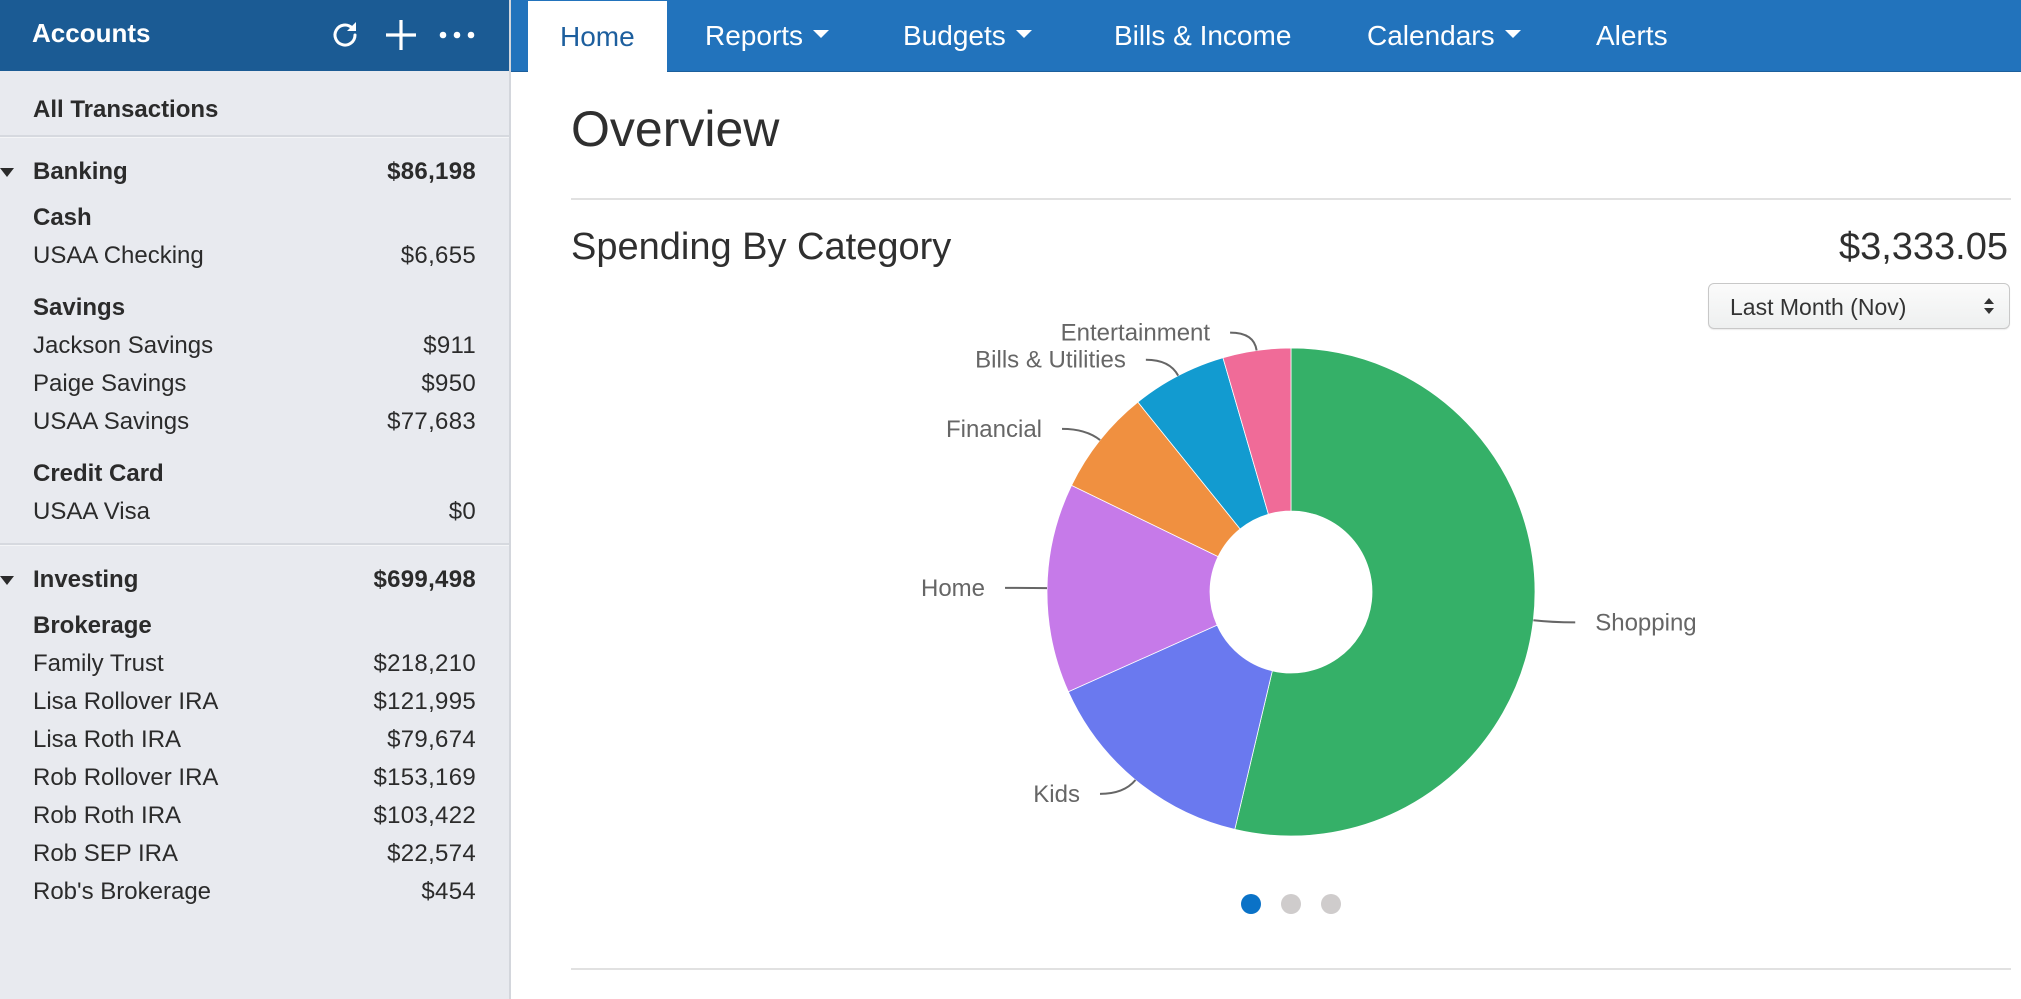 This screenshot has height=999, width=2021. Describe the element at coordinates (254, 739) in the screenshot. I see `account-item: Lisa Roth IRA $79,674` at that location.